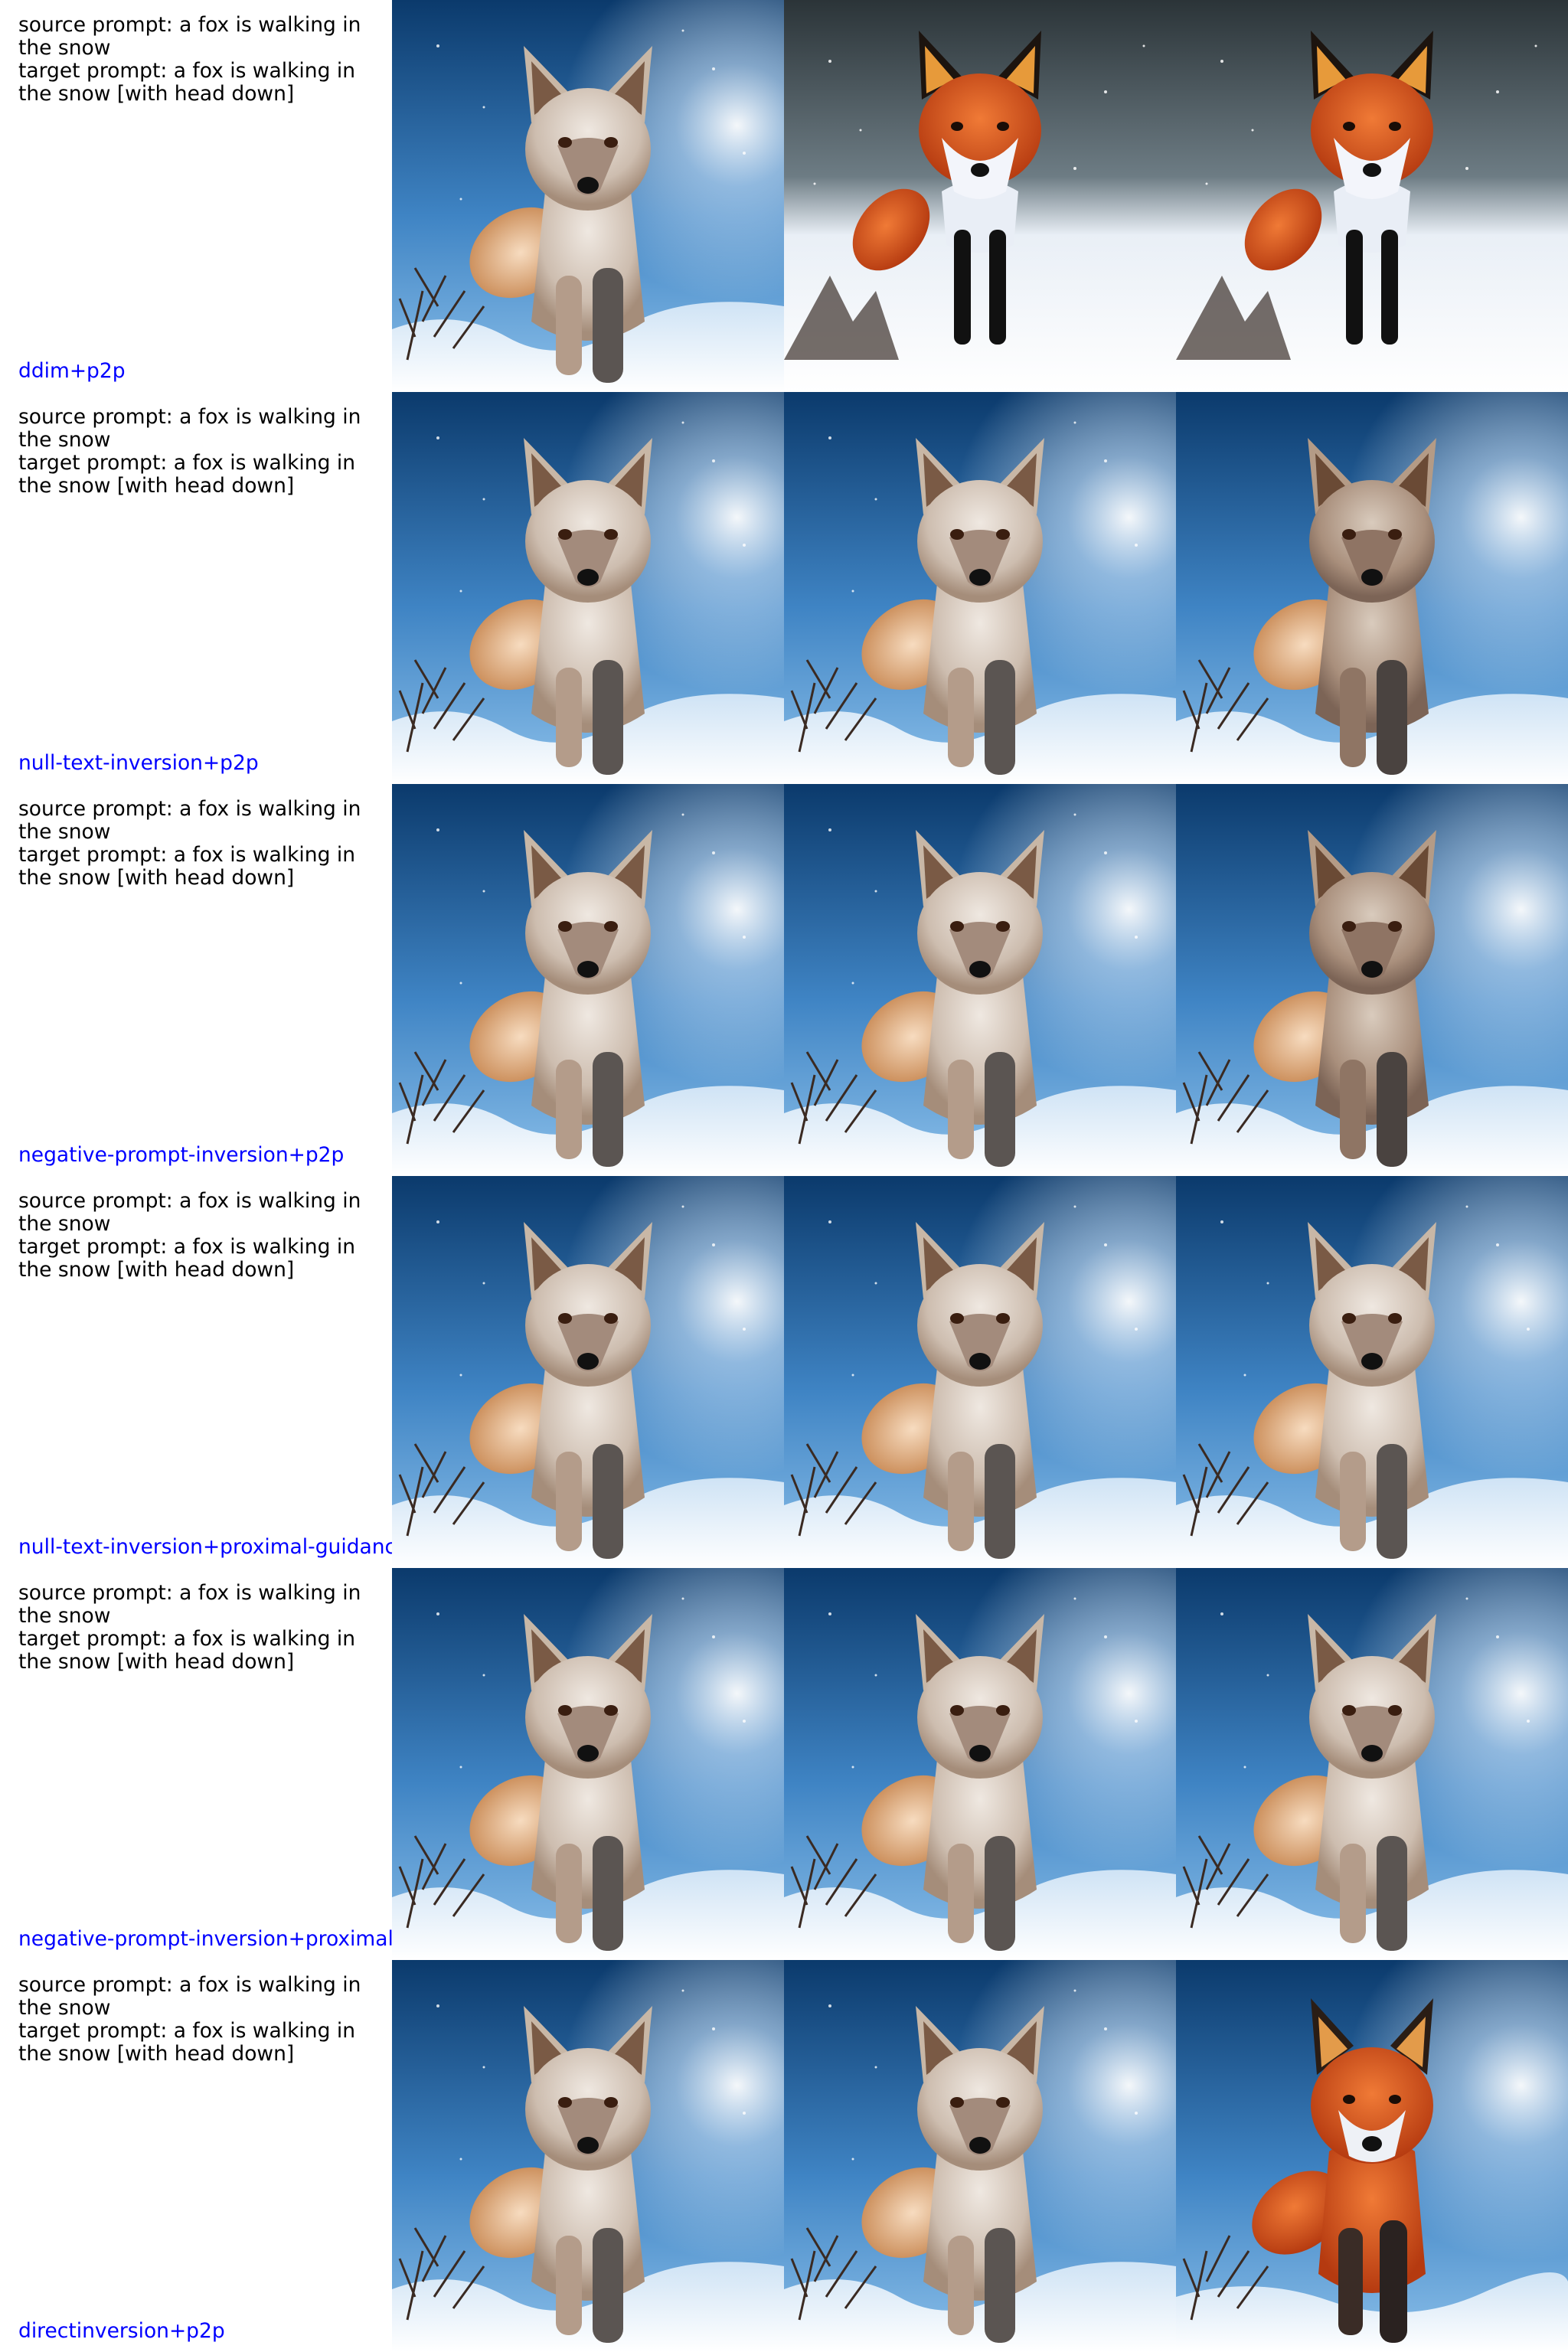 This screenshot has width=1568, height=2352. What do you see at coordinates (181, 1155) in the screenshot?
I see `method-label: negative-prompt-inversion+p2p` at bounding box center [181, 1155].